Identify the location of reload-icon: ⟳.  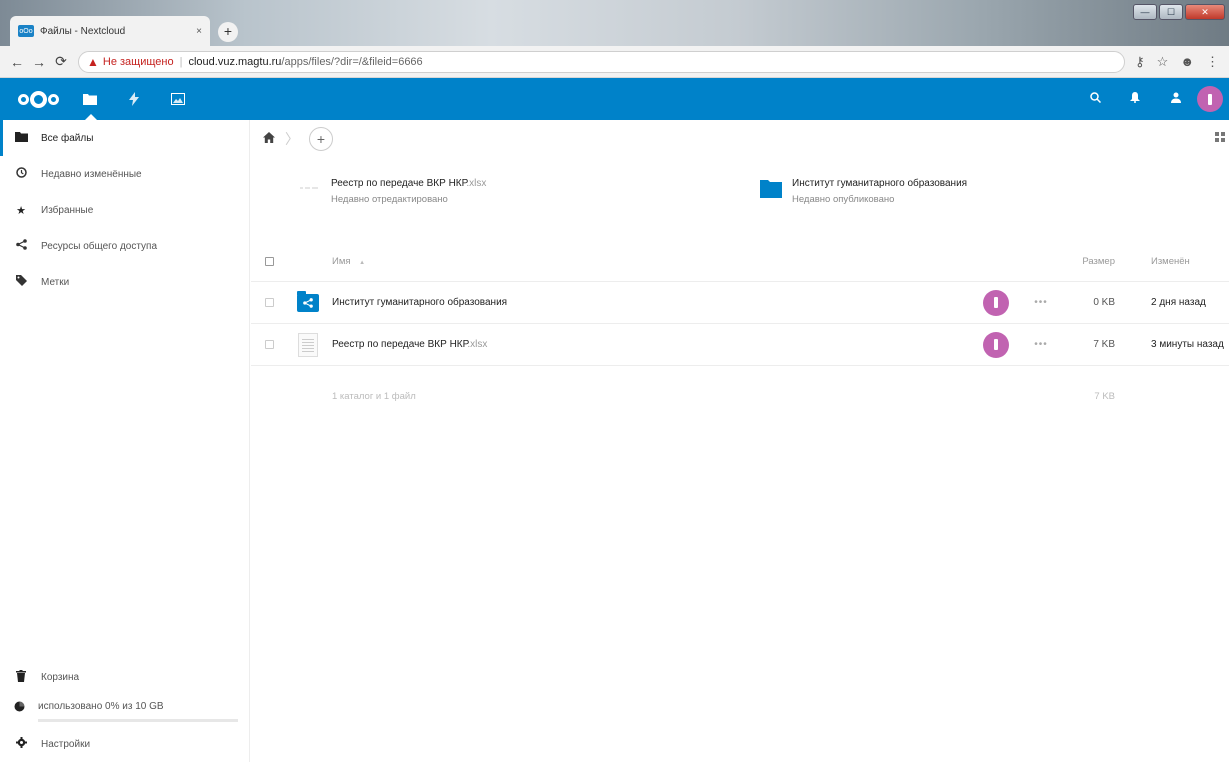
(61, 61).